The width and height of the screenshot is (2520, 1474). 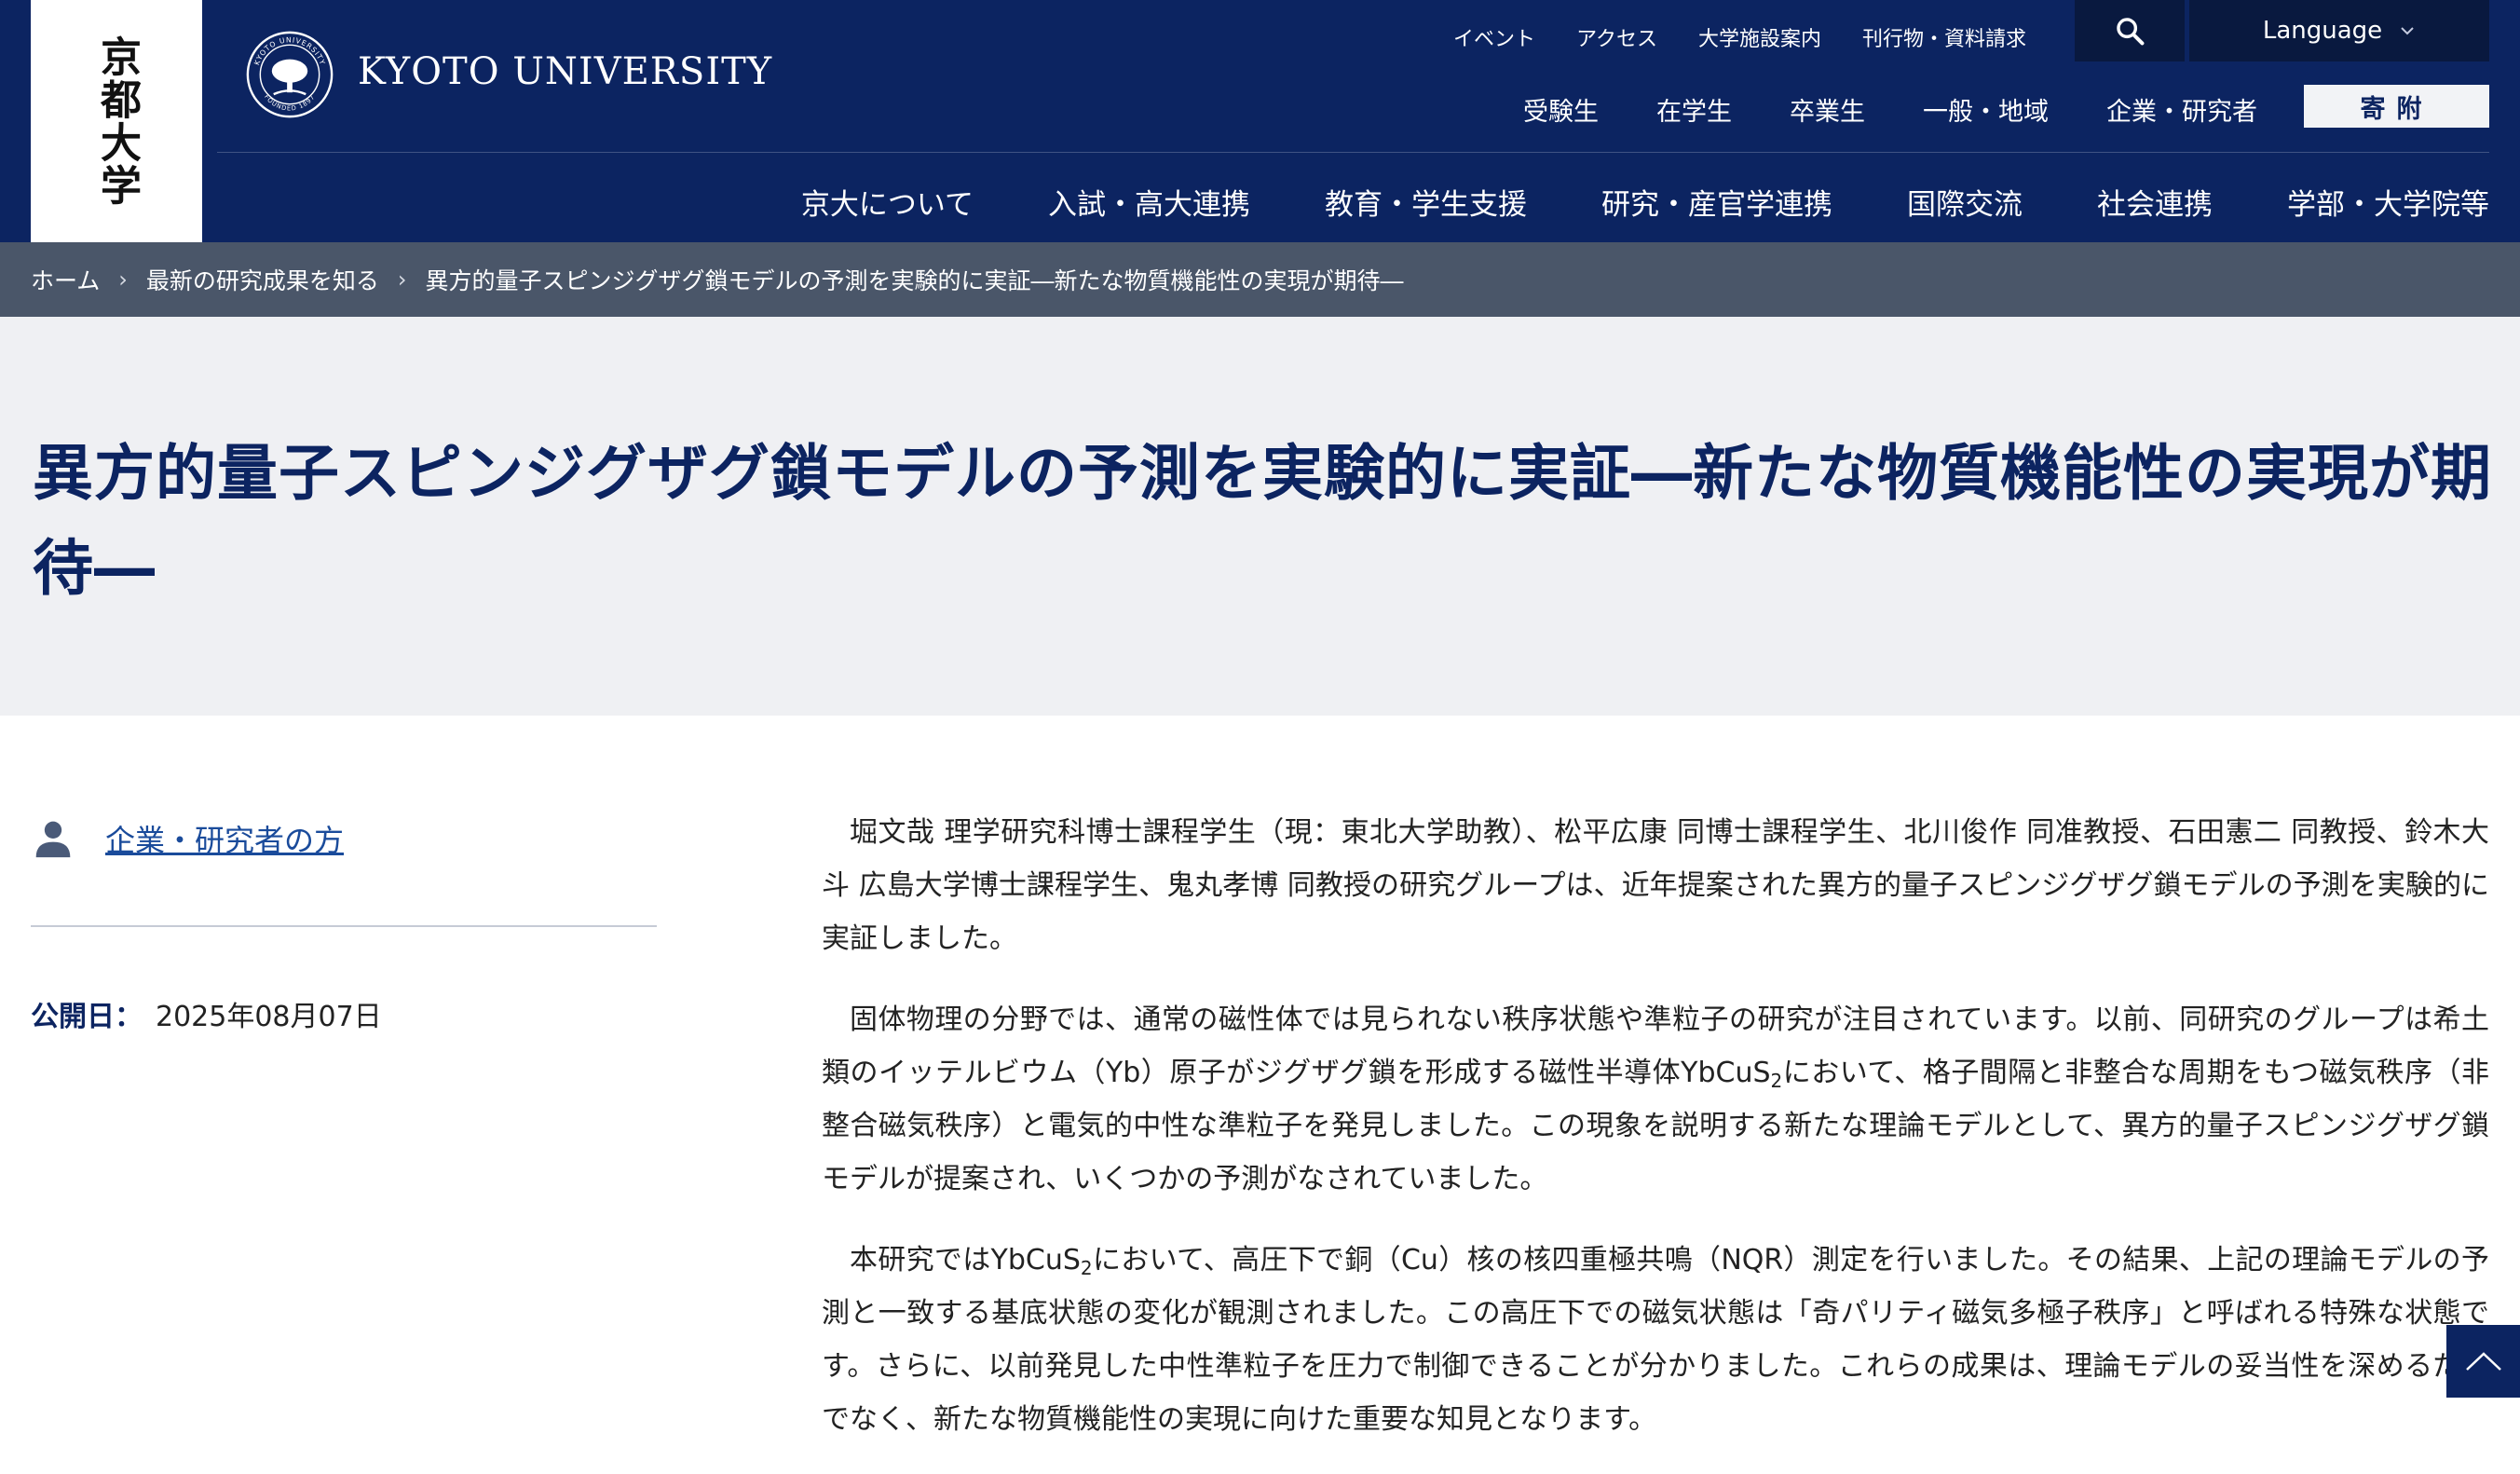 I want to click on language-button: Language, so click(x=2339, y=30).